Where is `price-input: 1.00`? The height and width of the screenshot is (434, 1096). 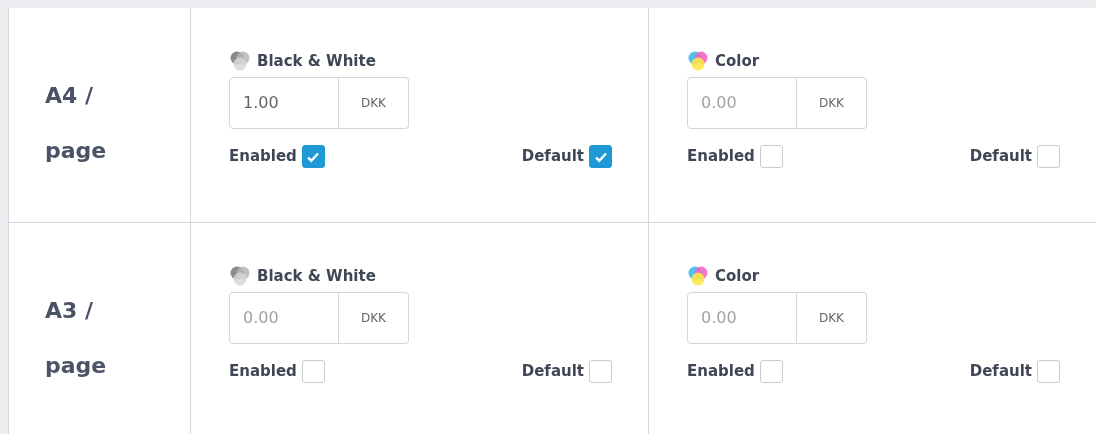 price-input: 1.00 is located at coordinates (284, 103).